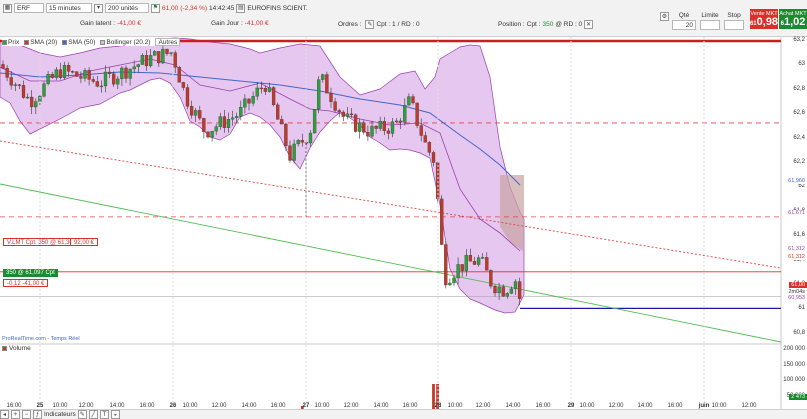 Image resolution: width=807 pixels, height=419 pixels. I want to click on sell-market-button: Vente MKT 610,98, so click(764, 19).